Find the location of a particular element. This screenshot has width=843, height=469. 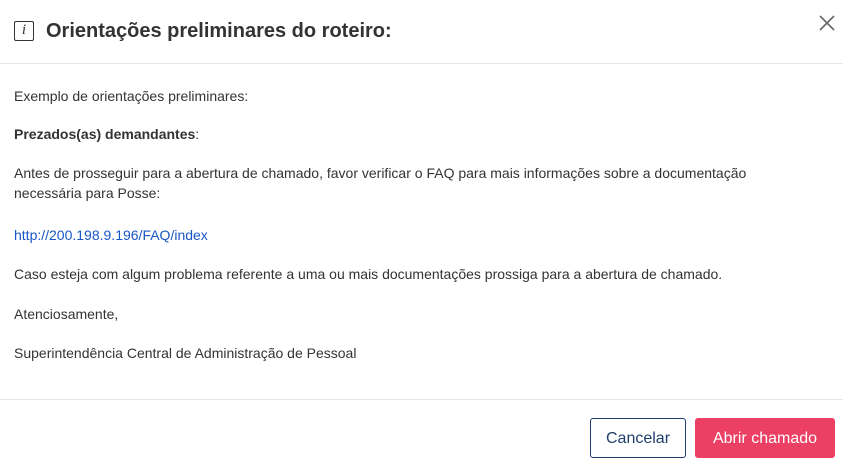

close-button is located at coordinates (827, 23).